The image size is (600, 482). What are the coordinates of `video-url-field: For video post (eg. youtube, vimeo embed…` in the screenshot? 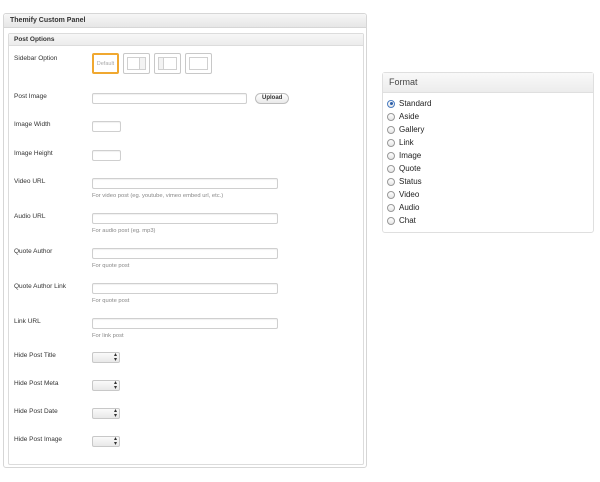 It's located at (185, 188).